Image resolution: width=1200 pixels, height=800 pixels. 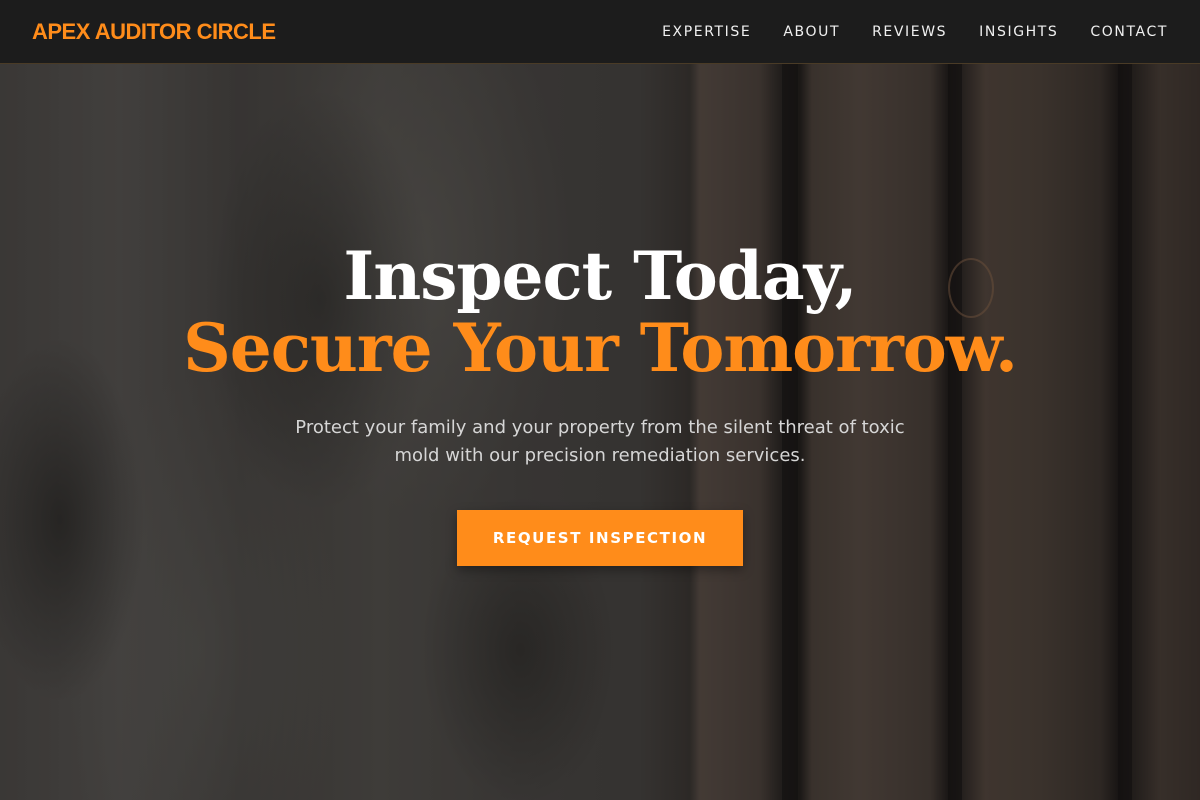 I want to click on nav-menu: EXPERTISE ABOUT REVIEWS INSIGHTS CONTACT, so click(x=915, y=32).